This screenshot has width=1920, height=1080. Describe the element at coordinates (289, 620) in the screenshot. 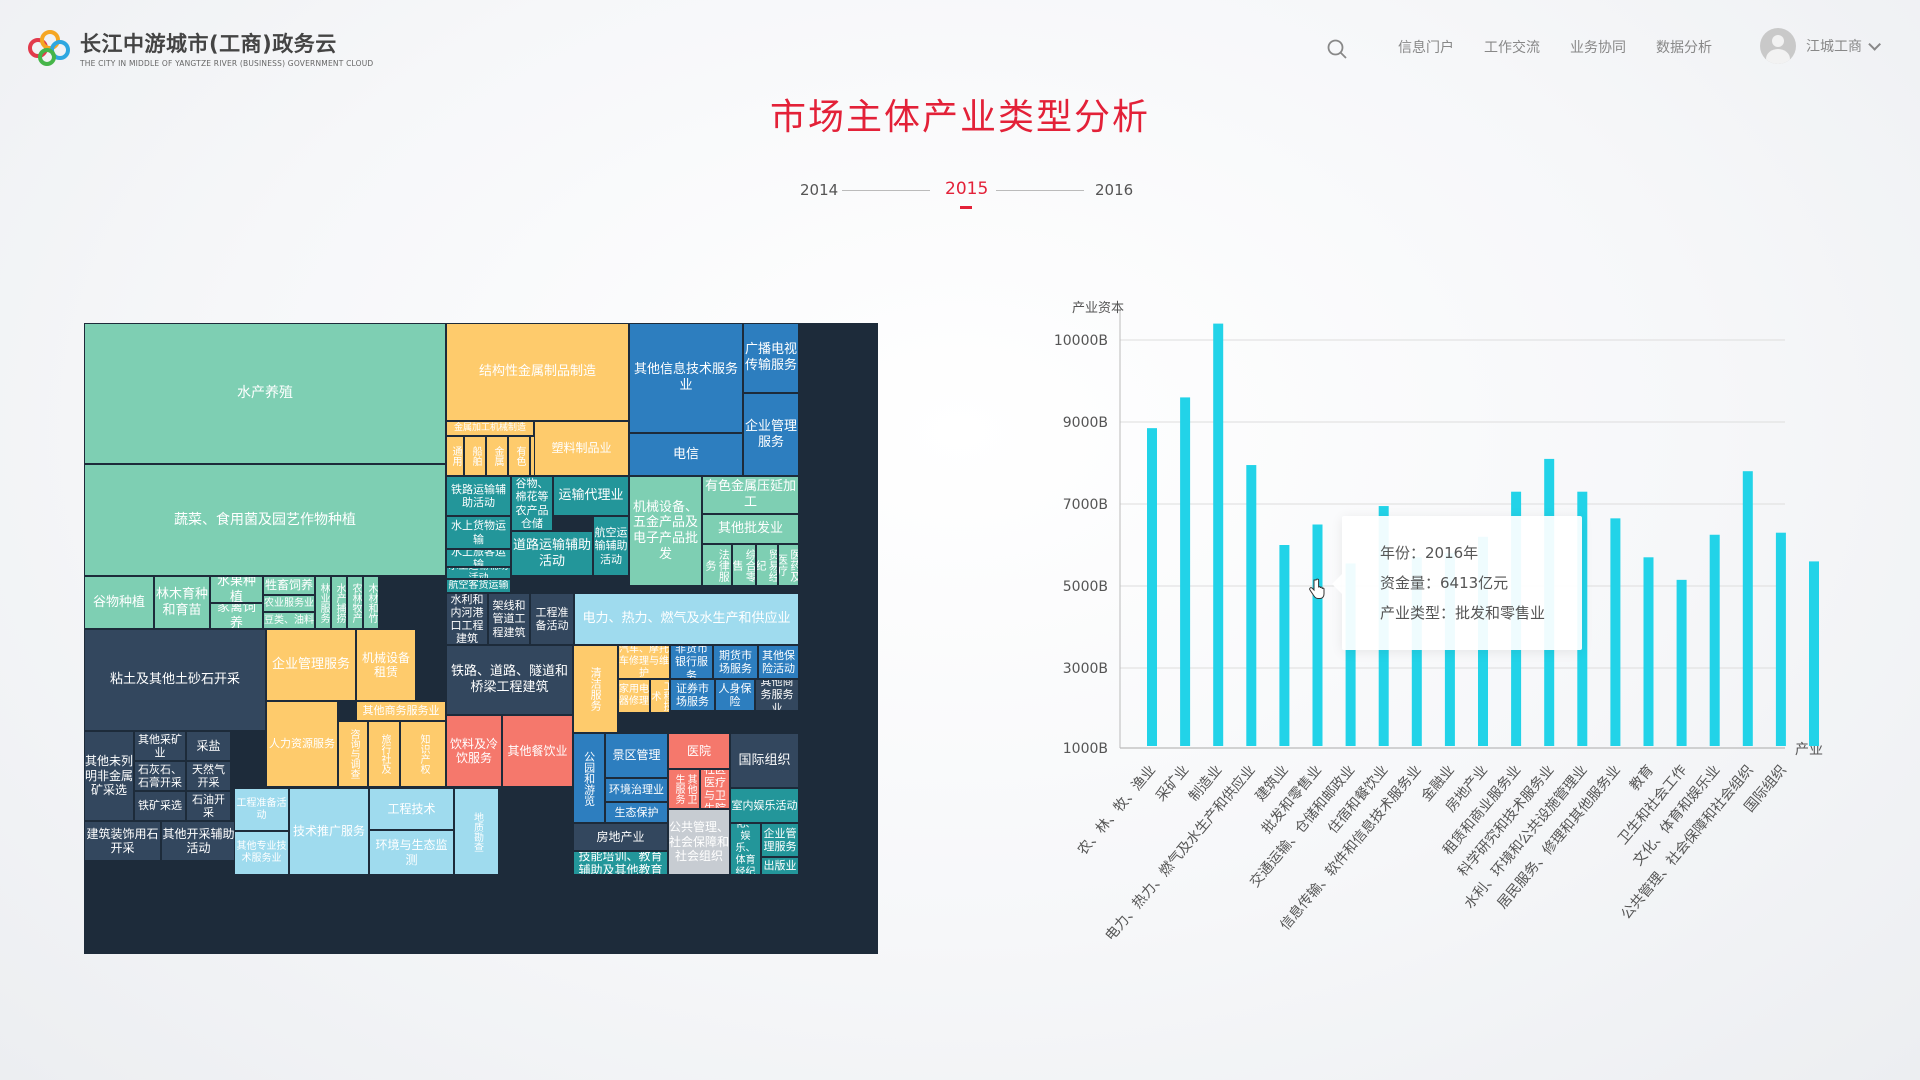

I see `treemap-cell: 豆类、油料` at that location.